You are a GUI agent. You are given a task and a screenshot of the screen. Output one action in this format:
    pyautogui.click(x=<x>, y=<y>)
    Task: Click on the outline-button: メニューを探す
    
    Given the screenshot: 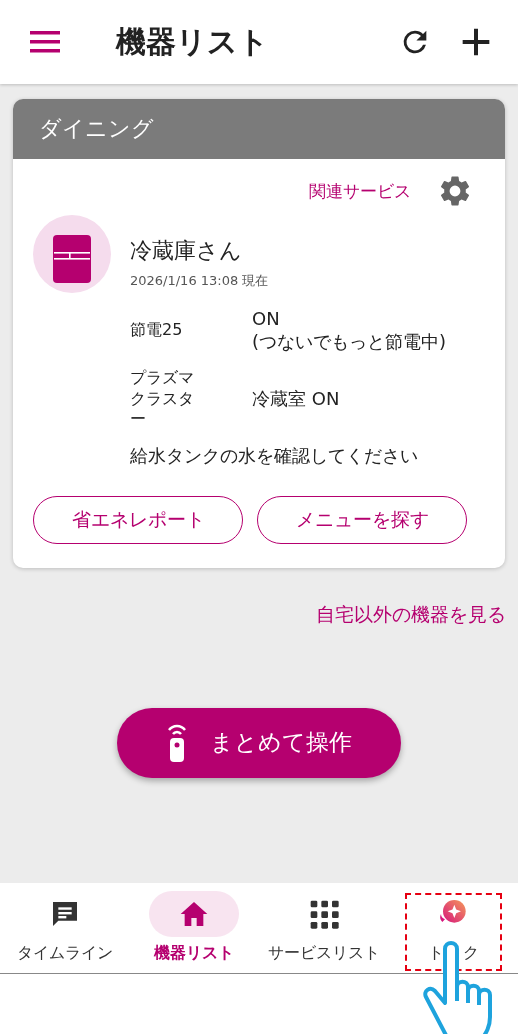 What is the action you would take?
    pyautogui.click(x=362, y=519)
    